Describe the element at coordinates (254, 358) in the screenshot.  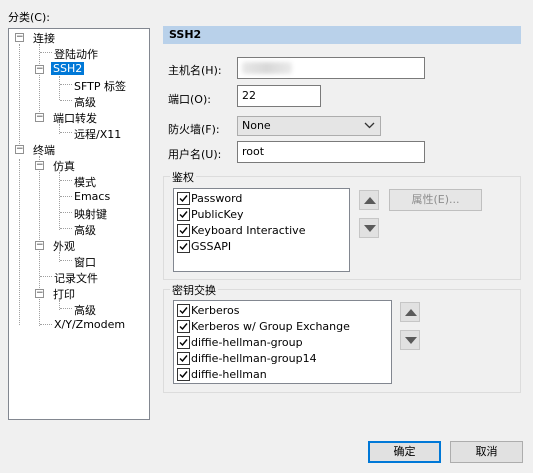
I see `list-item-label: diffie-hellman-group14` at that location.